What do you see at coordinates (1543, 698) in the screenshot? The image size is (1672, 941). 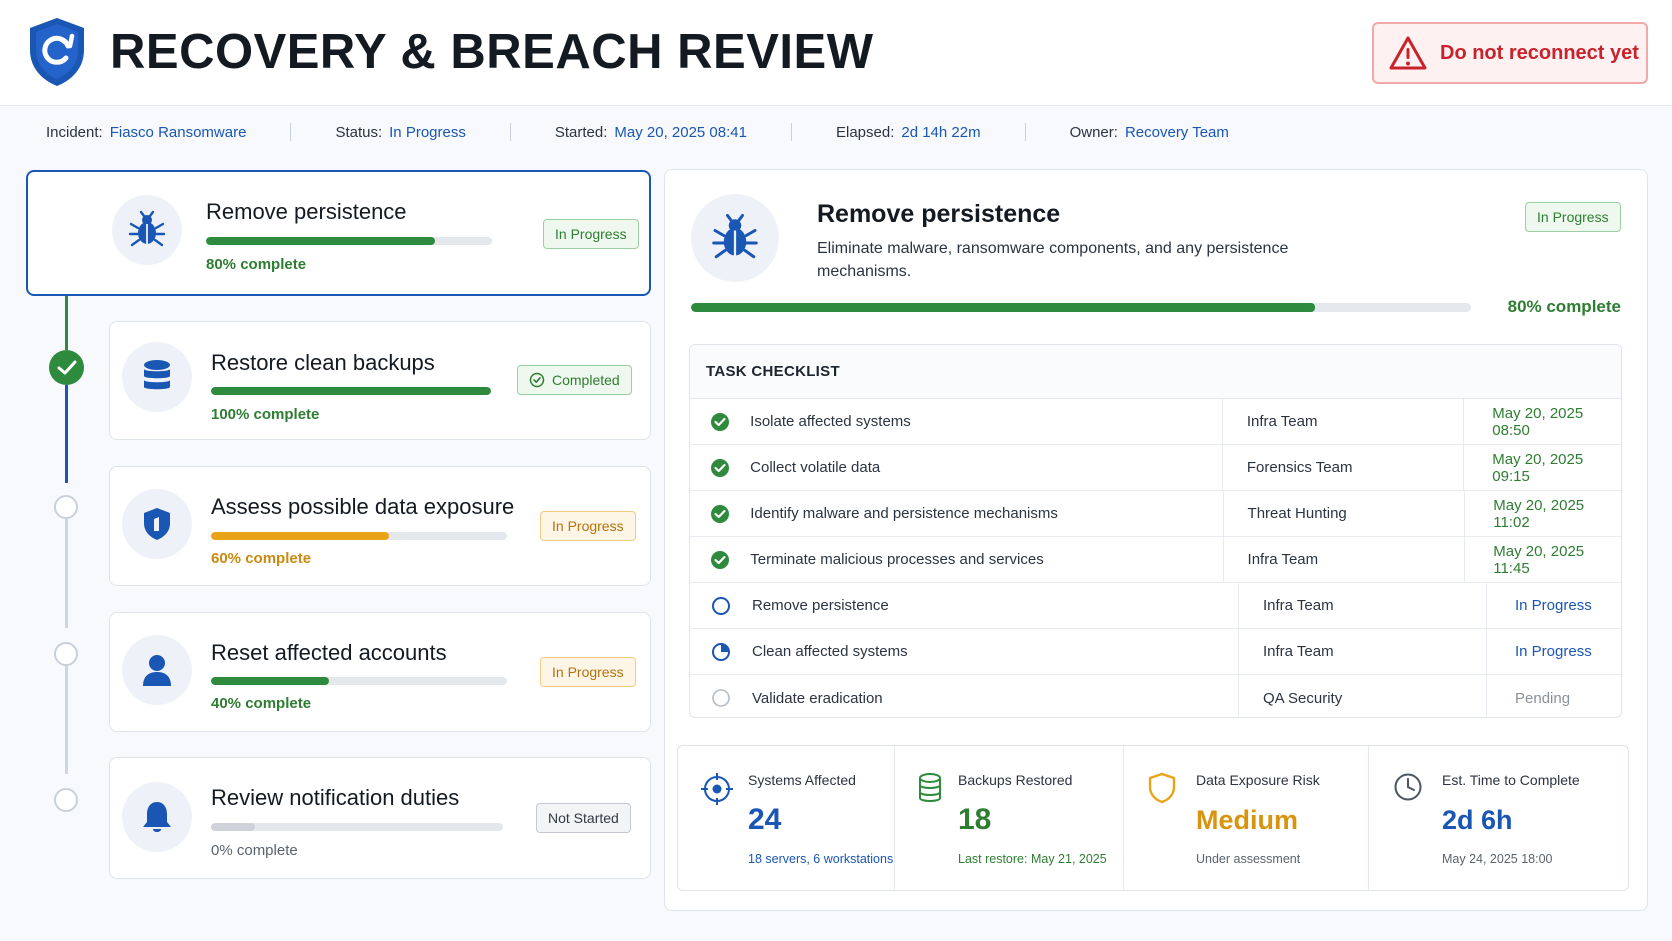 I see `task-time: Pending` at bounding box center [1543, 698].